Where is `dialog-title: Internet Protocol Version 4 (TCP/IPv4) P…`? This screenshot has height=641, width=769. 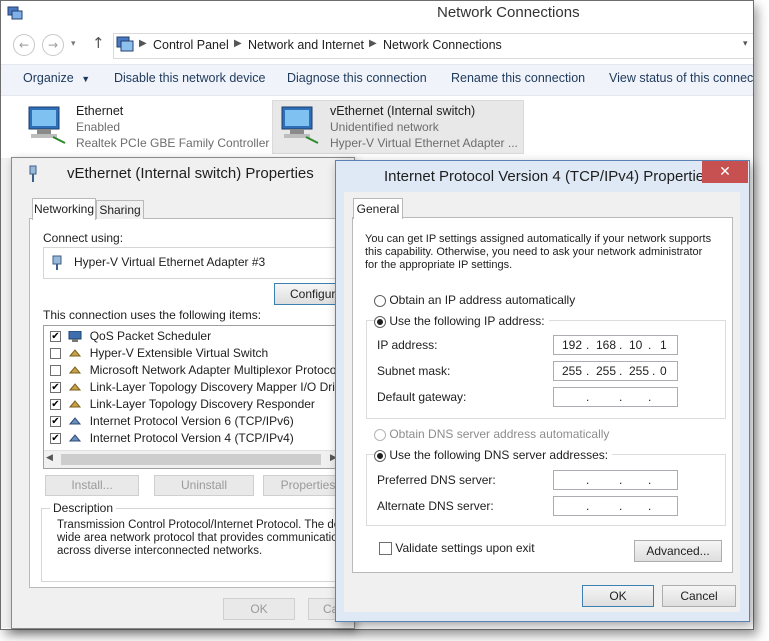
dialog-title: Internet Protocol Version 4 (TCP/IPv4) P… is located at coordinates (548, 176).